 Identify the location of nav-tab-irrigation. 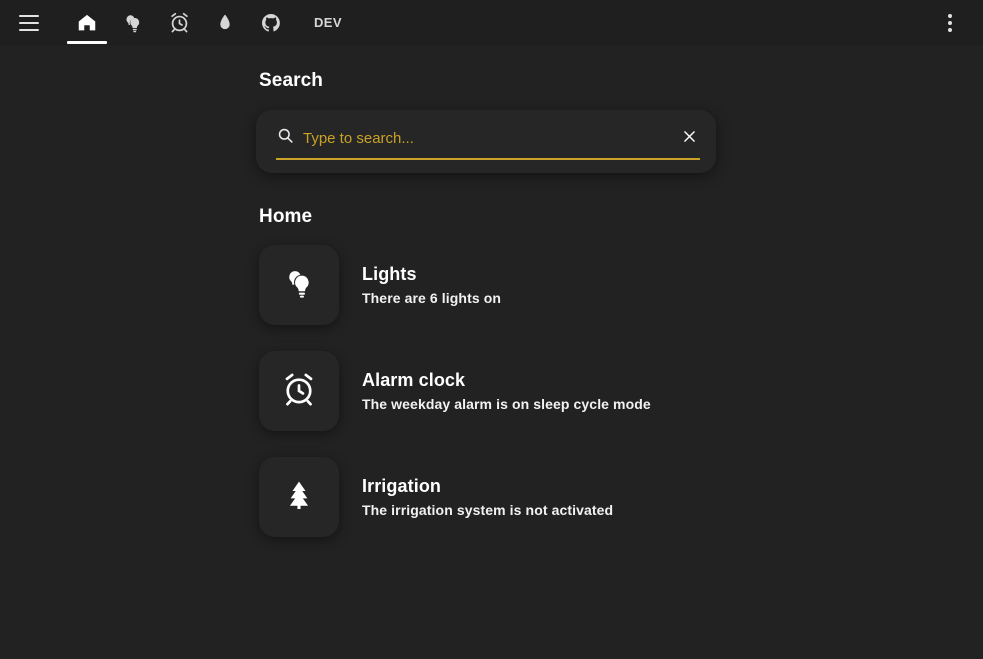
(225, 22).